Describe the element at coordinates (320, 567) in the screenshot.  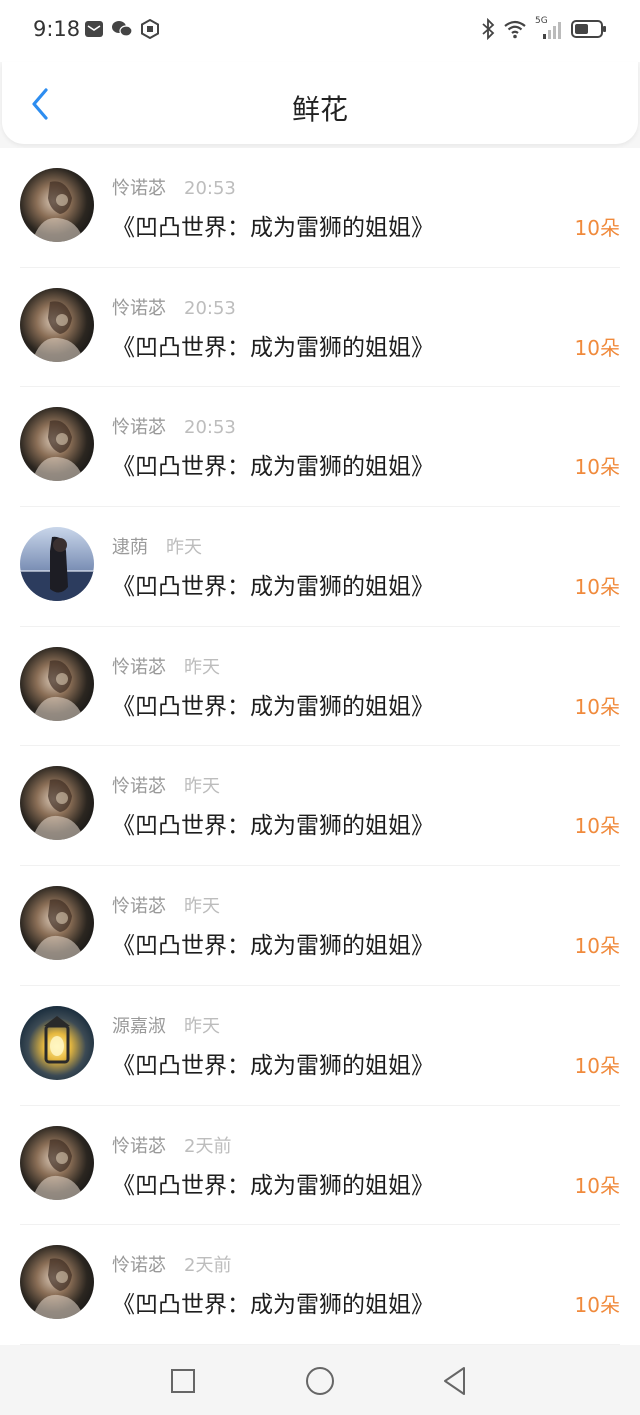
I see `list-item: 逮荫 昨天 《凹凸世界：成为雷狮的姐姐》 10朵` at that location.